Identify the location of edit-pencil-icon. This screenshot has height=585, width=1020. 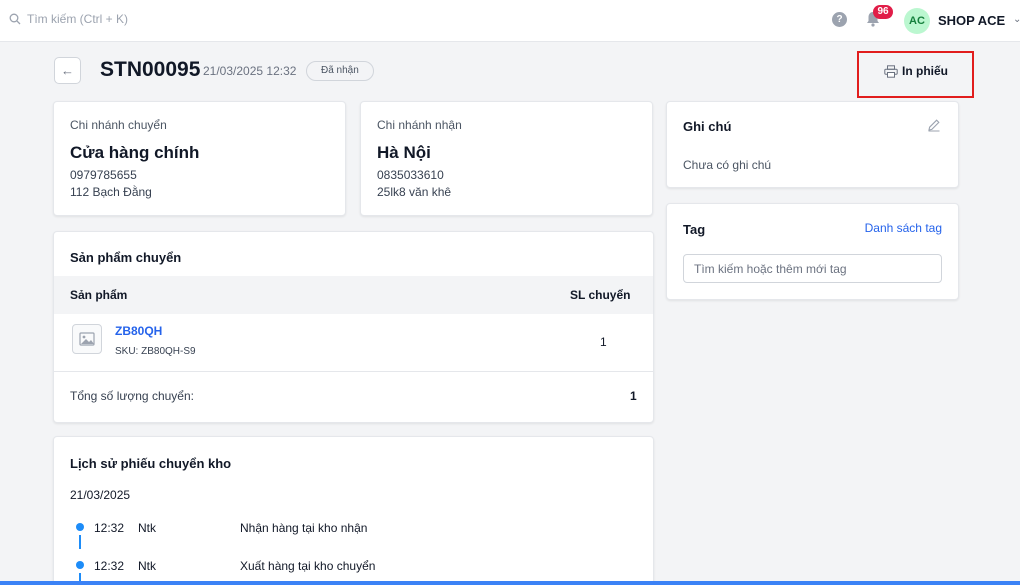
(934, 127).